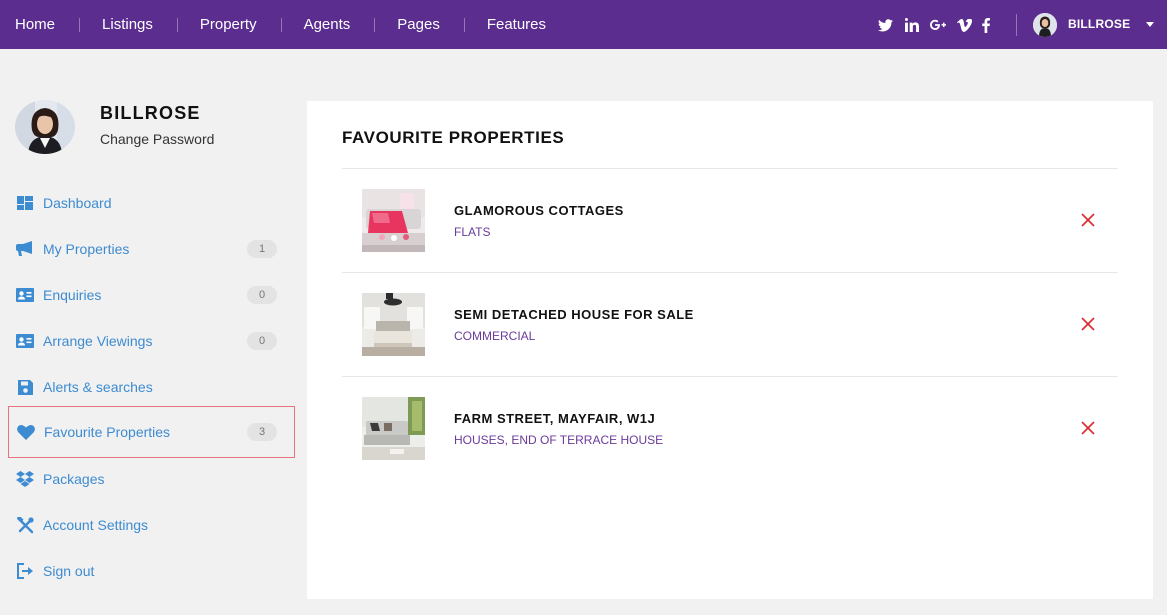 Image resolution: width=1167 pixels, height=615 pixels. Describe the element at coordinates (151, 203) in the screenshot. I see `sidebar-item-dashboard: Dashboard` at that location.